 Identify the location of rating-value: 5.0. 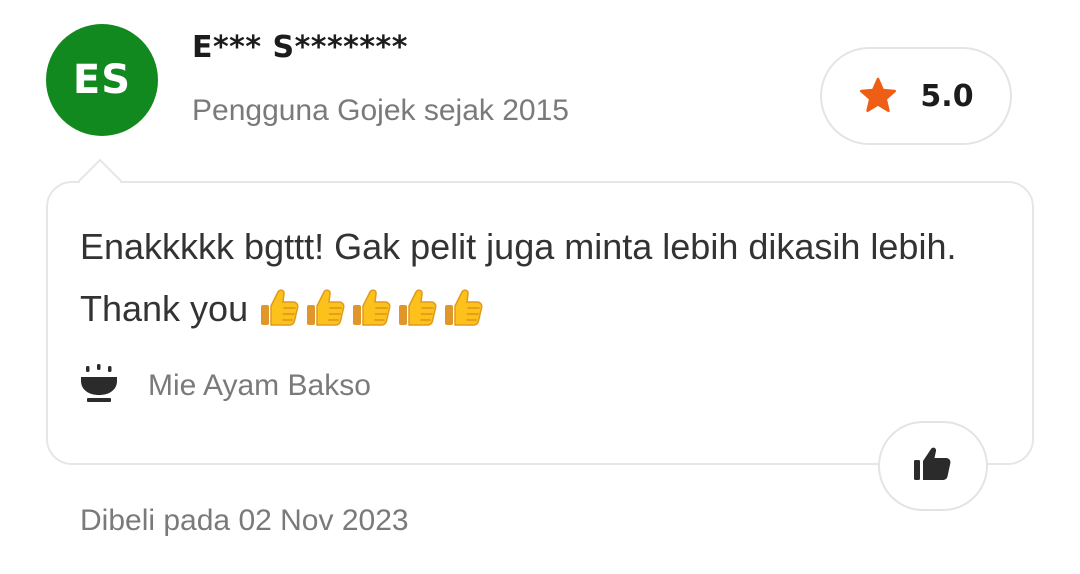
(947, 96).